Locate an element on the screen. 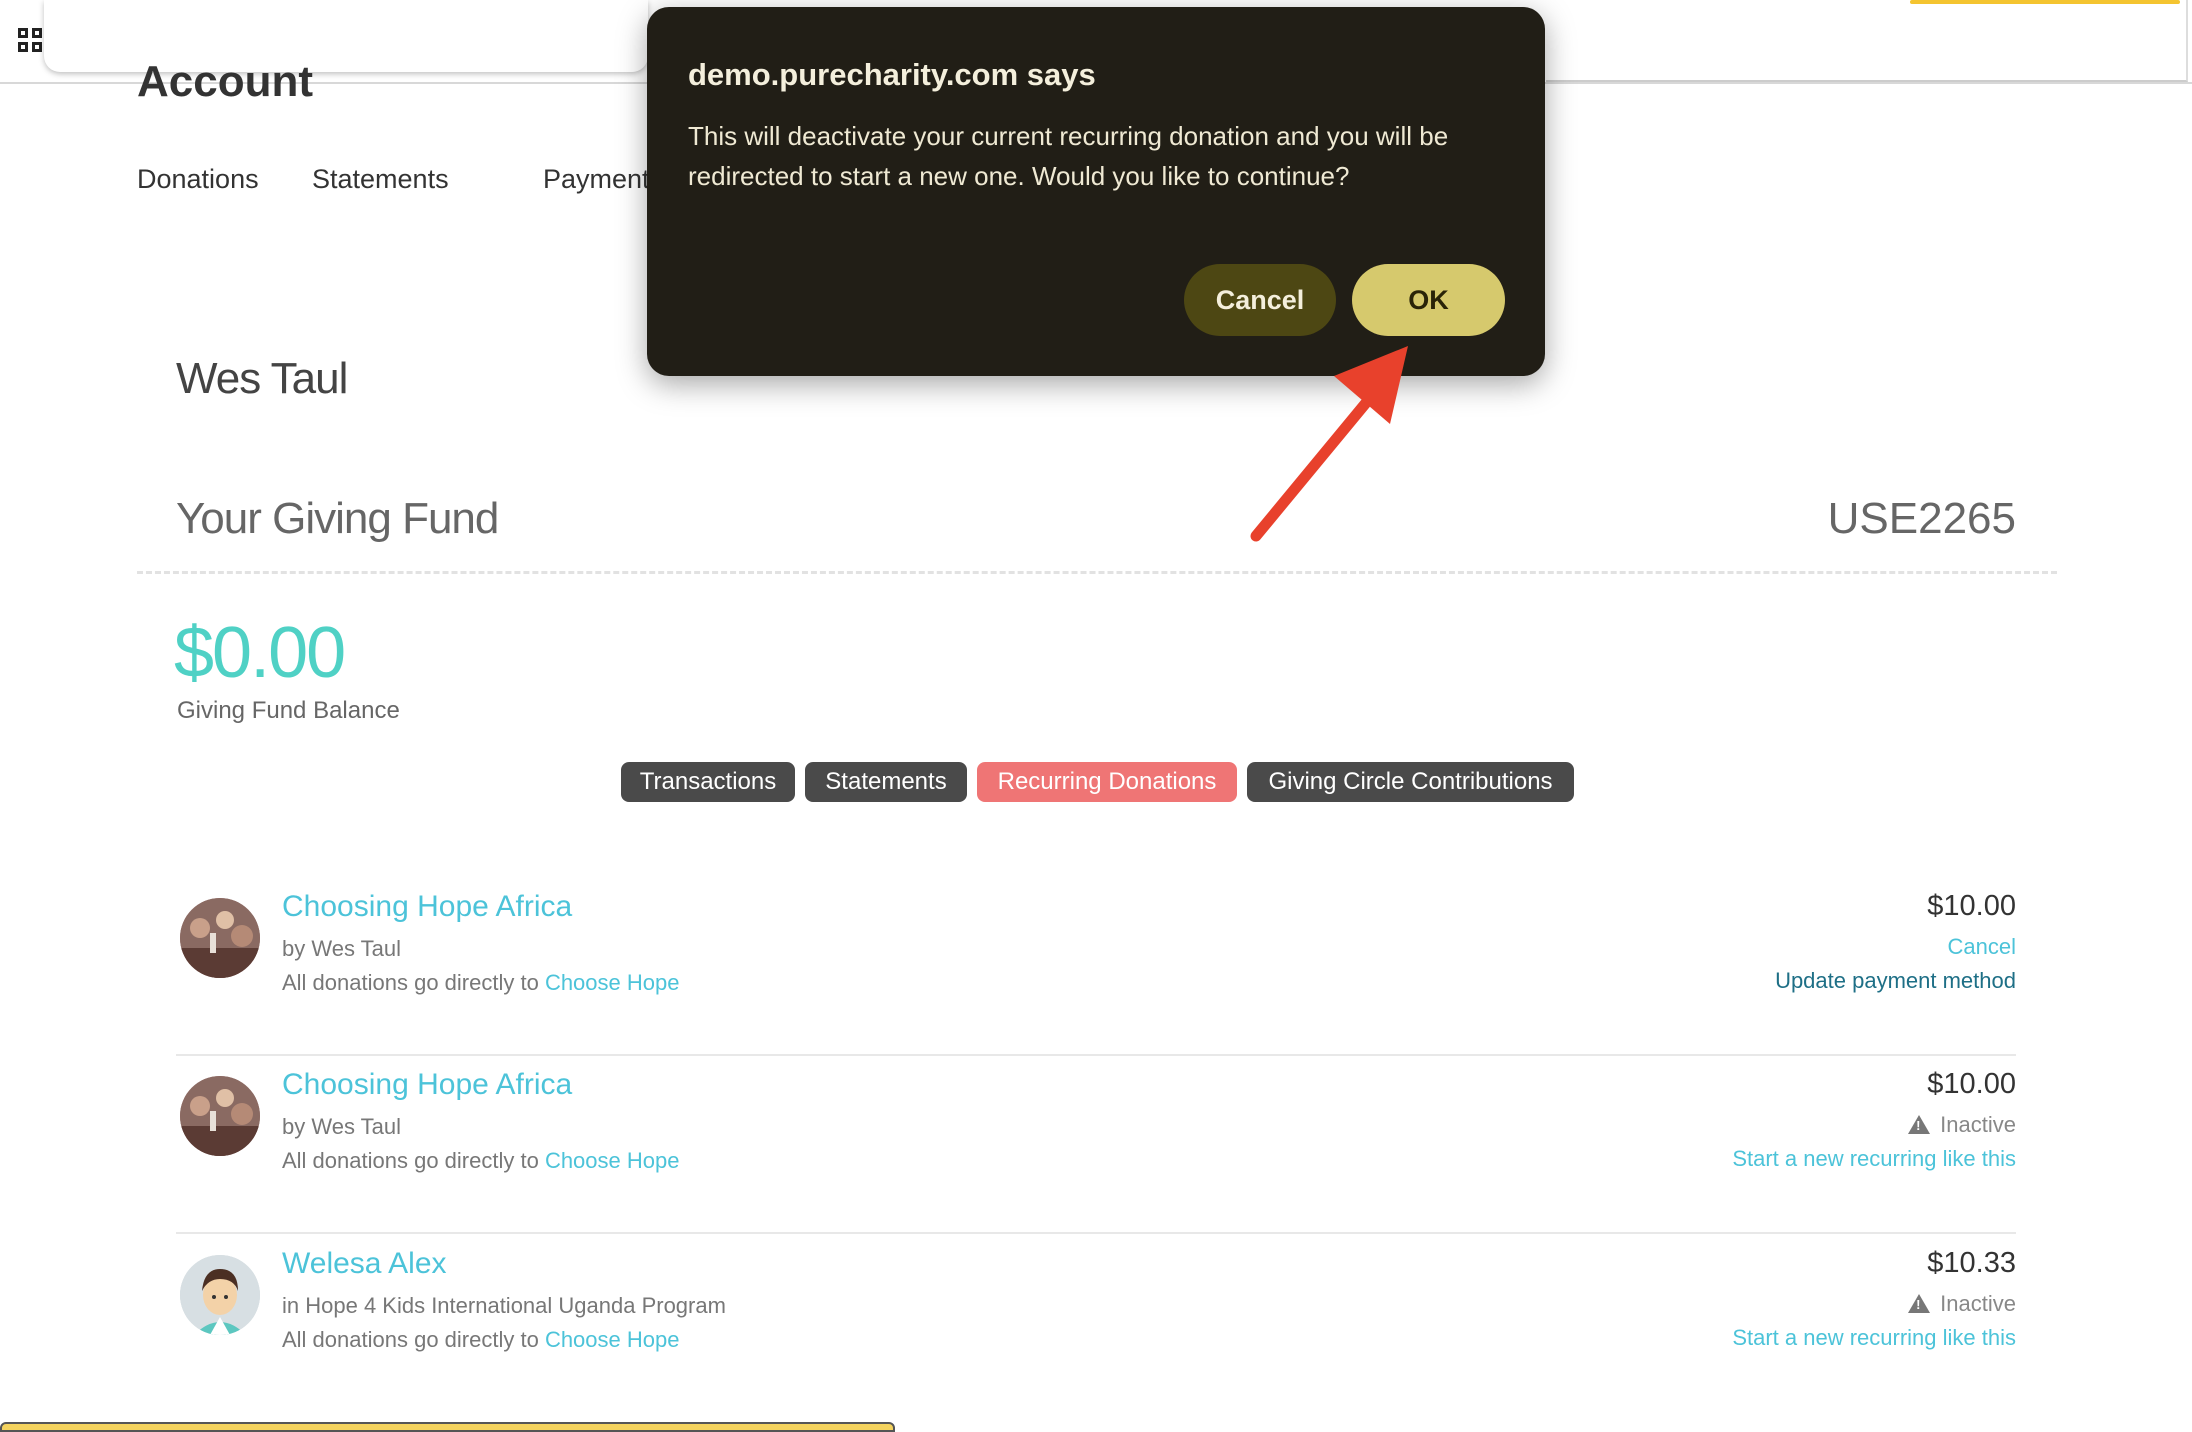 This screenshot has height=1432, width=2192. annotation-arrow-icon is located at coordinates (1329, 444).